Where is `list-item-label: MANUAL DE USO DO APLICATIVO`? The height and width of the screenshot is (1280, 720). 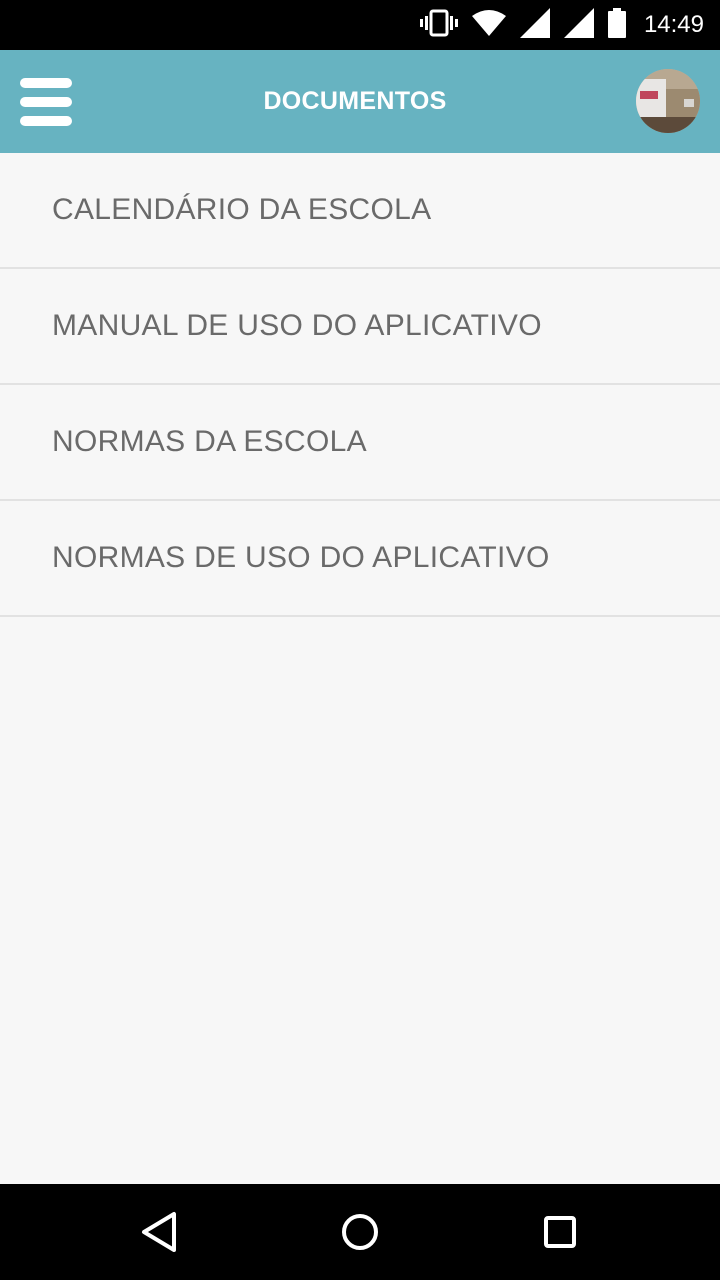 list-item-label: MANUAL DE USO DO APLICATIVO is located at coordinates (297, 325).